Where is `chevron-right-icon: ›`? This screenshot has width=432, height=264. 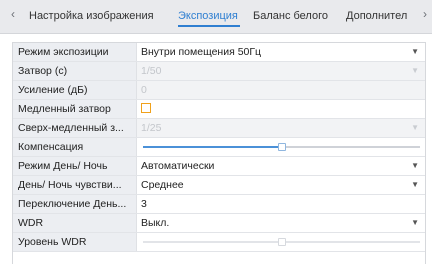
chevron-right-icon: › is located at coordinates (425, 14).